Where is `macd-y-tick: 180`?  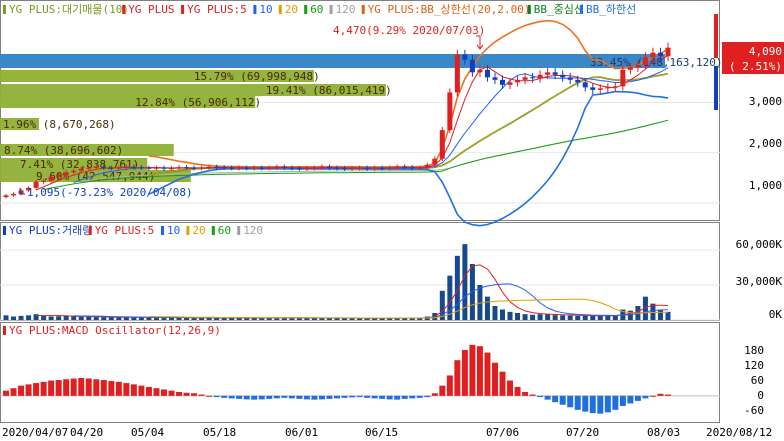
macd-y-tick: 180 is located at coordinates (754, 350).